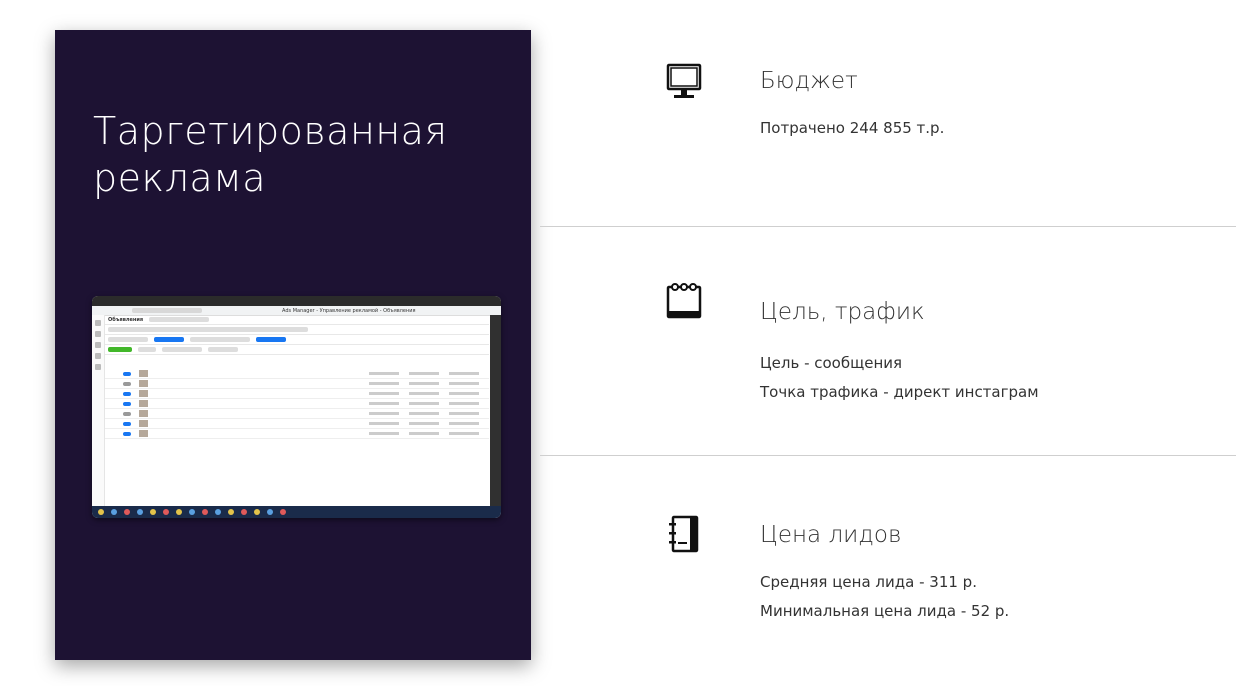 Image resolution: width=1236 pixels, height=686 pixels. Describe the element at coordinates (297, 404) in the screenshot. I see `ads-table` at that location.